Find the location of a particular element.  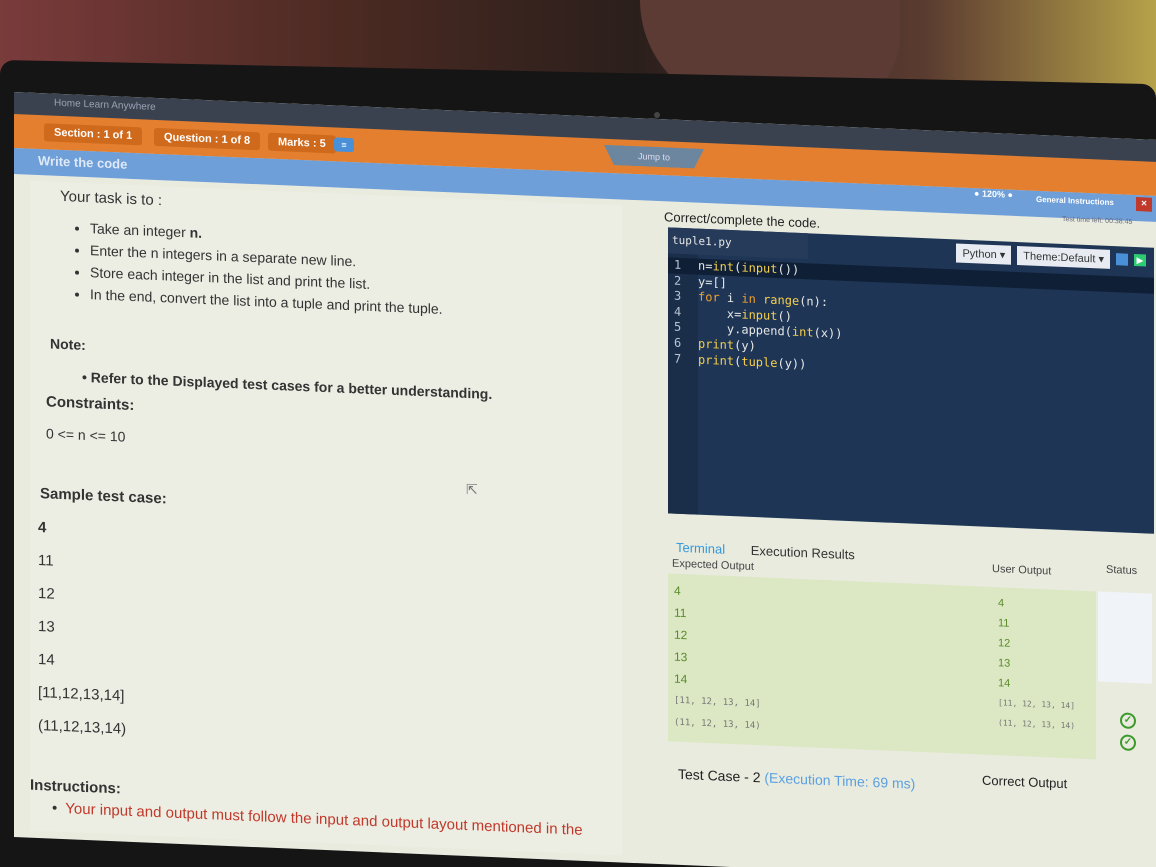

sample-test-case: 4 11 12 13 14 [11,12,13,14] (11,12,13,14) is located at coordinates (82, 628).